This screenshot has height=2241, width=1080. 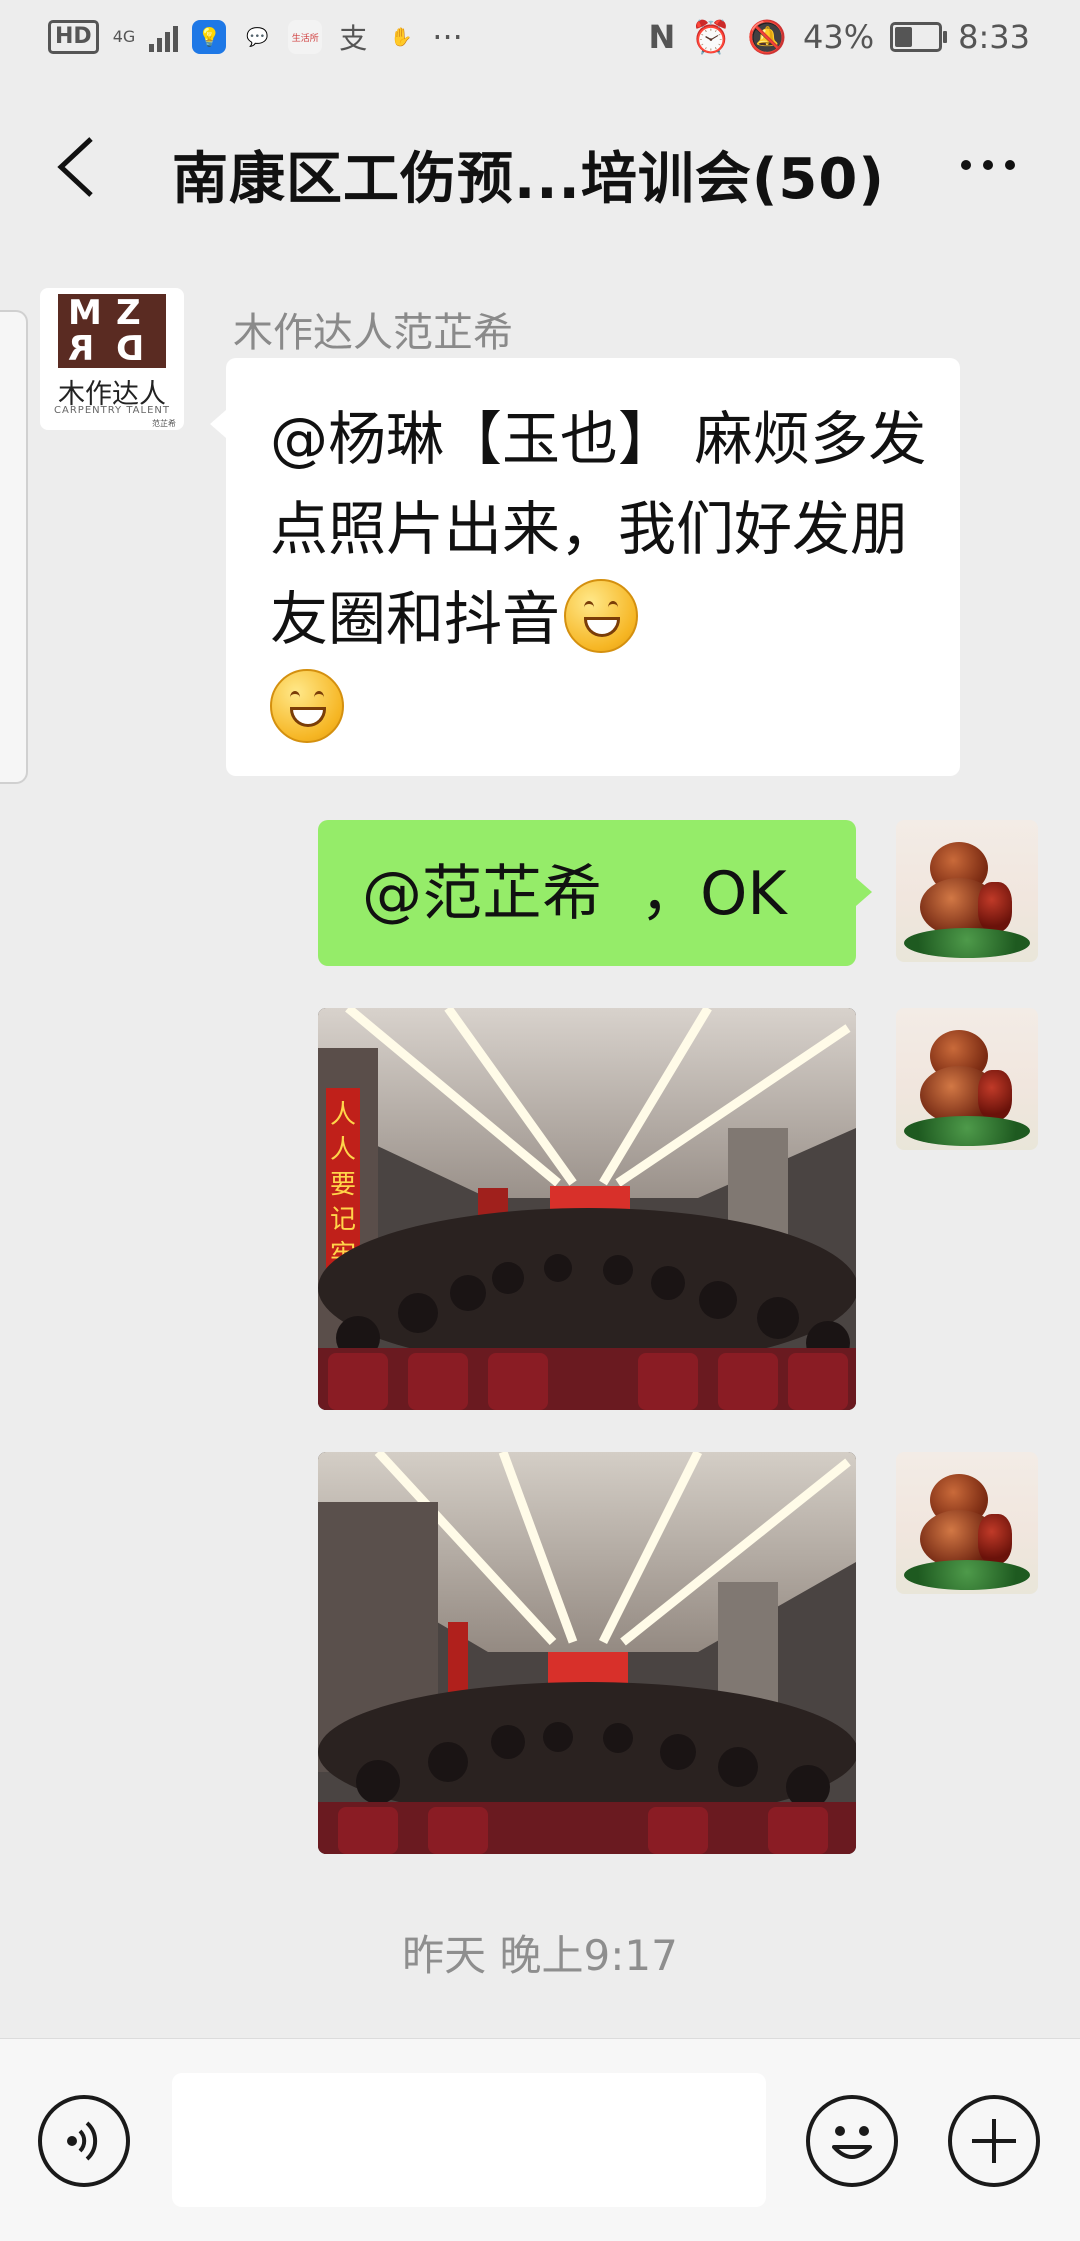 I want to click on message-text: @范芷希 ，OK, so click(x=574, y=894).